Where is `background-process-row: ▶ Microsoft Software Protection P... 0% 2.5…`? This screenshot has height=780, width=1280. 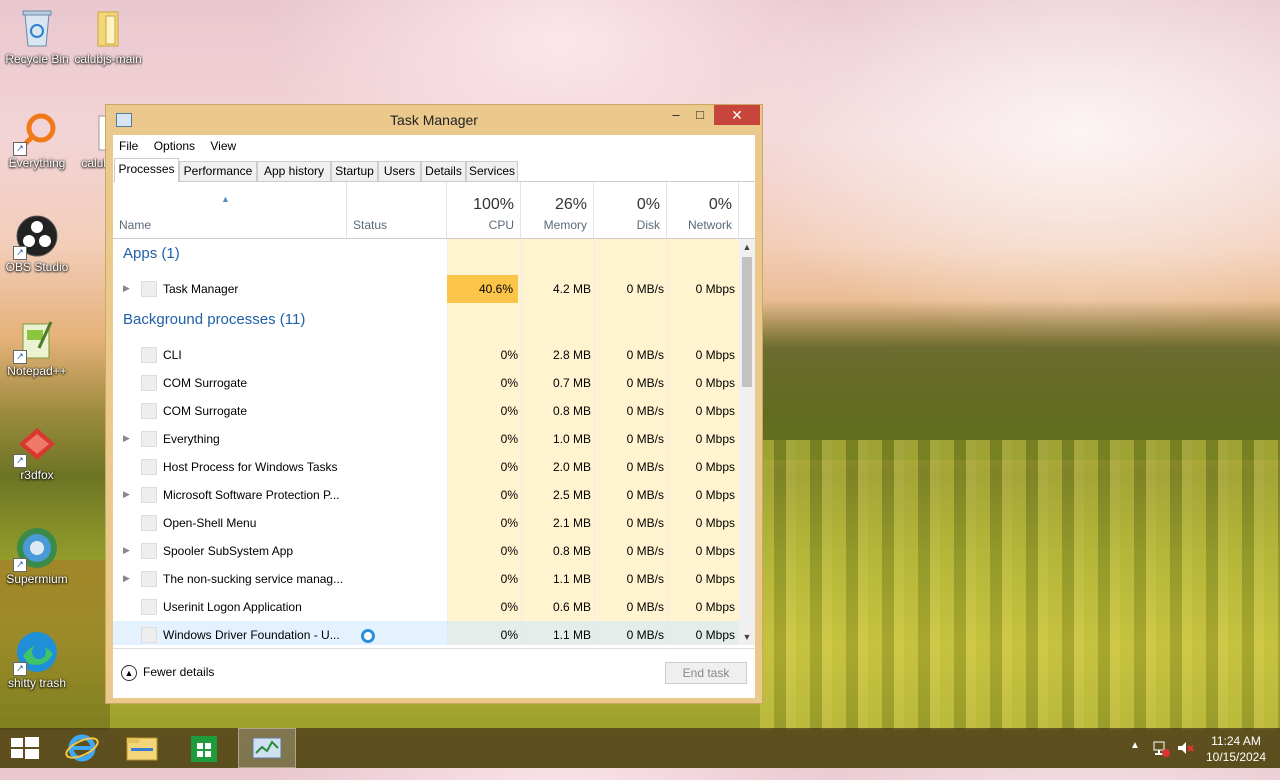
background-process-row: ▶ Microsoft Software Protection P... 0% 2.5… is located at coordinates (426, 495).